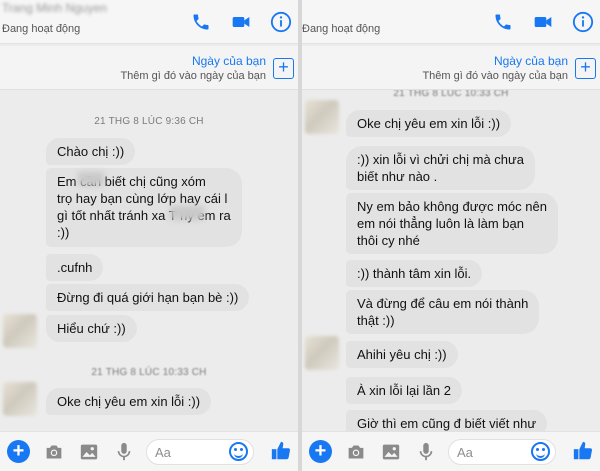 The width and height of the screenshot is (600, 471). What do you see at coordinates (443, 312) in the screenshot?
I see `message-bubble: Và đừng để câu em nói thành thật :))` at bounding box center [443, 312].